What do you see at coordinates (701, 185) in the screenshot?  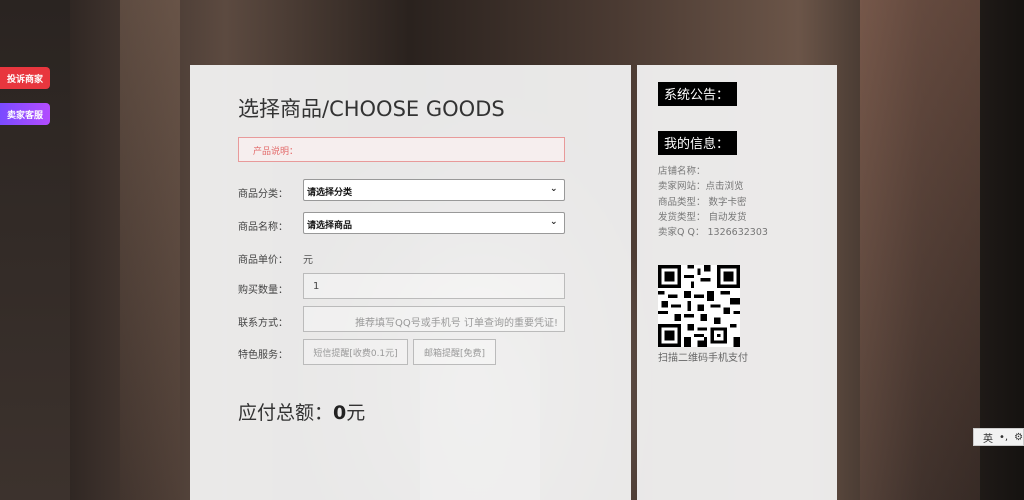 I see `seller-website-line: 卖家网站：点击浏览` at bounding box center [701, 185].